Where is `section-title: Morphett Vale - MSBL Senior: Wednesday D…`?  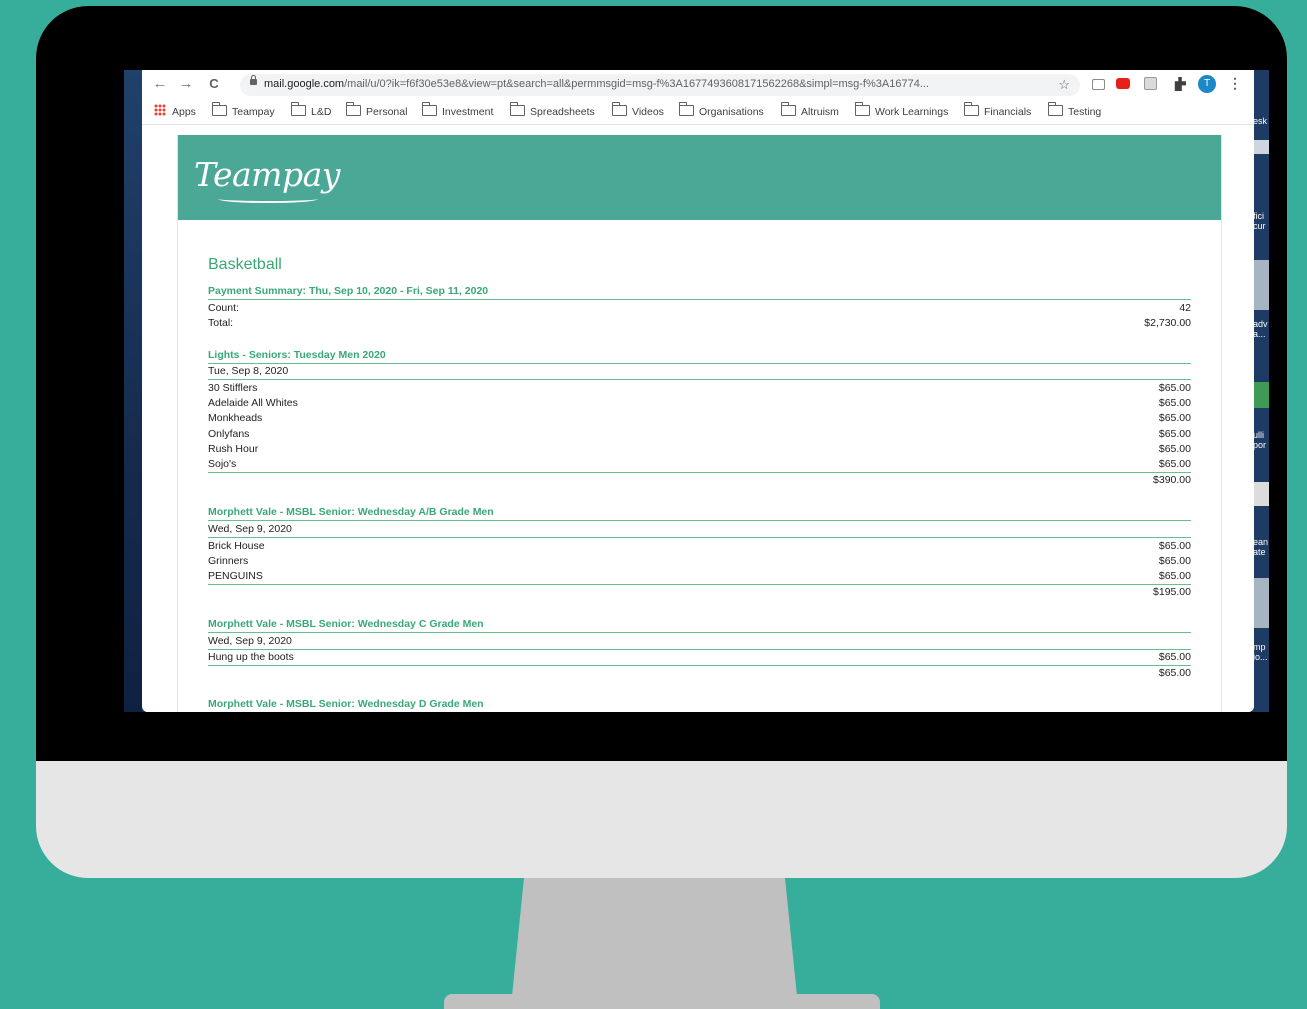 section-title: Morphett Vale - MSBL Senior: Wednesday D… is located at coordinates (346, 704).